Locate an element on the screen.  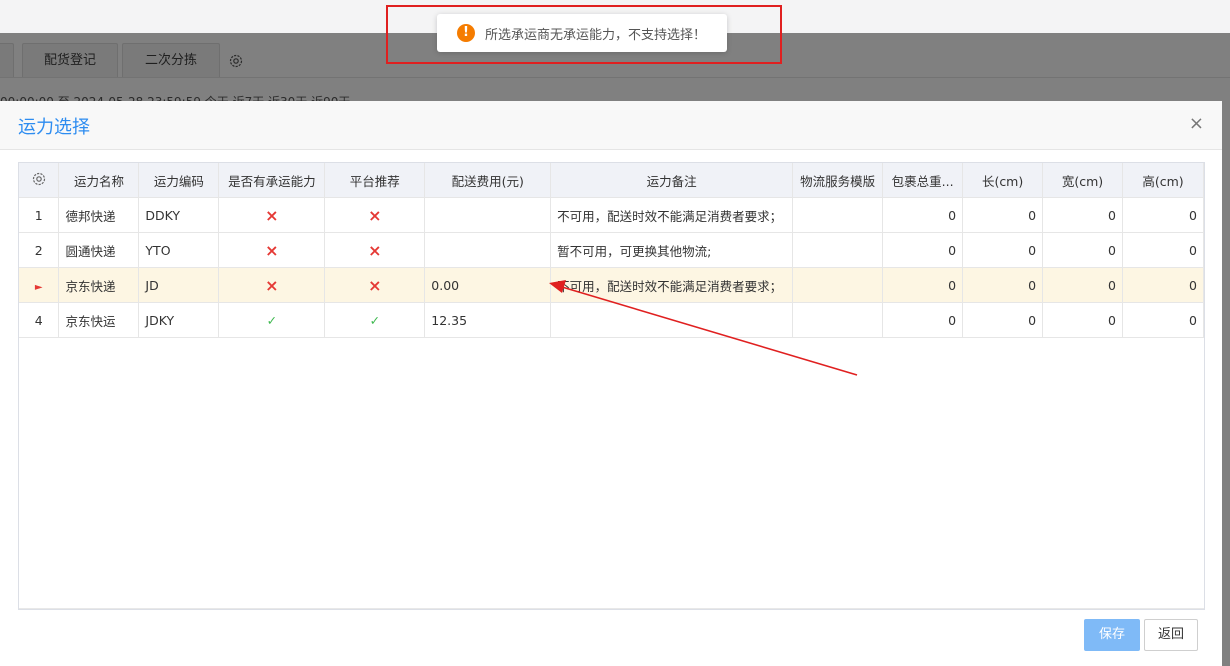
close-icon: × is located at coordinates (1196, 124).